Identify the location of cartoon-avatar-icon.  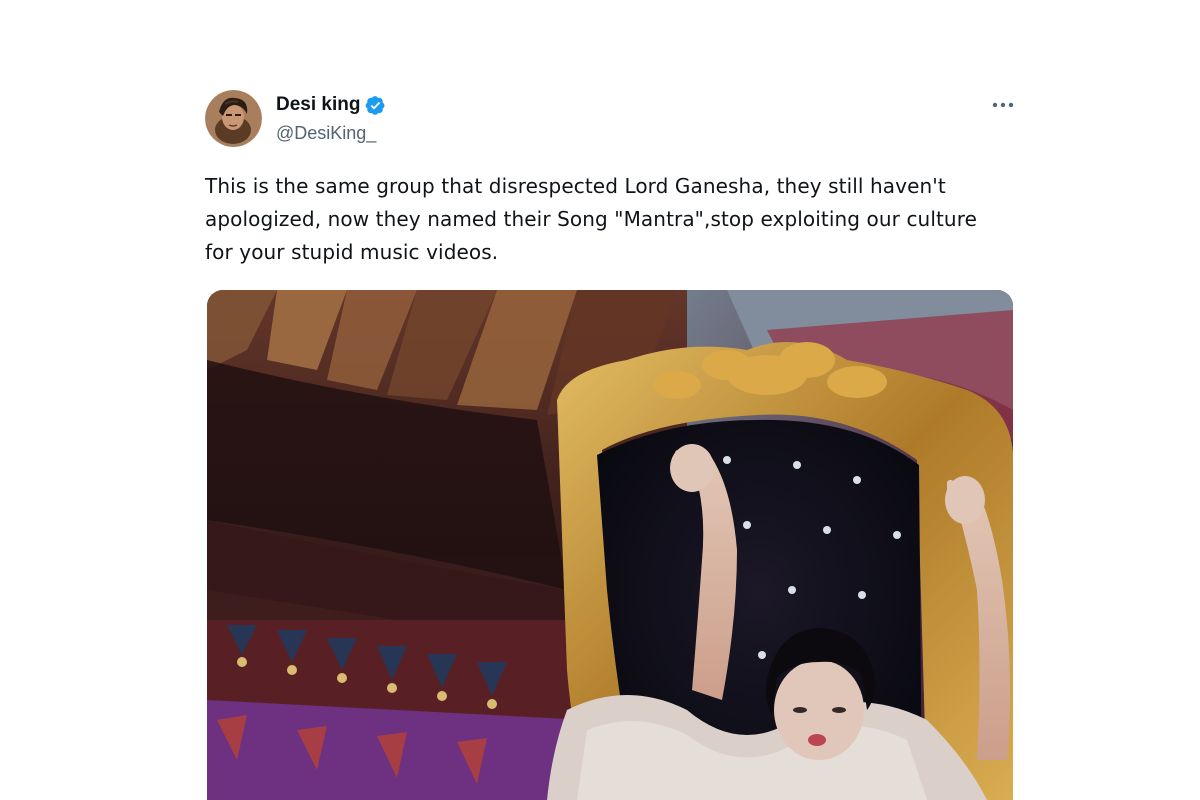
(233, 118).